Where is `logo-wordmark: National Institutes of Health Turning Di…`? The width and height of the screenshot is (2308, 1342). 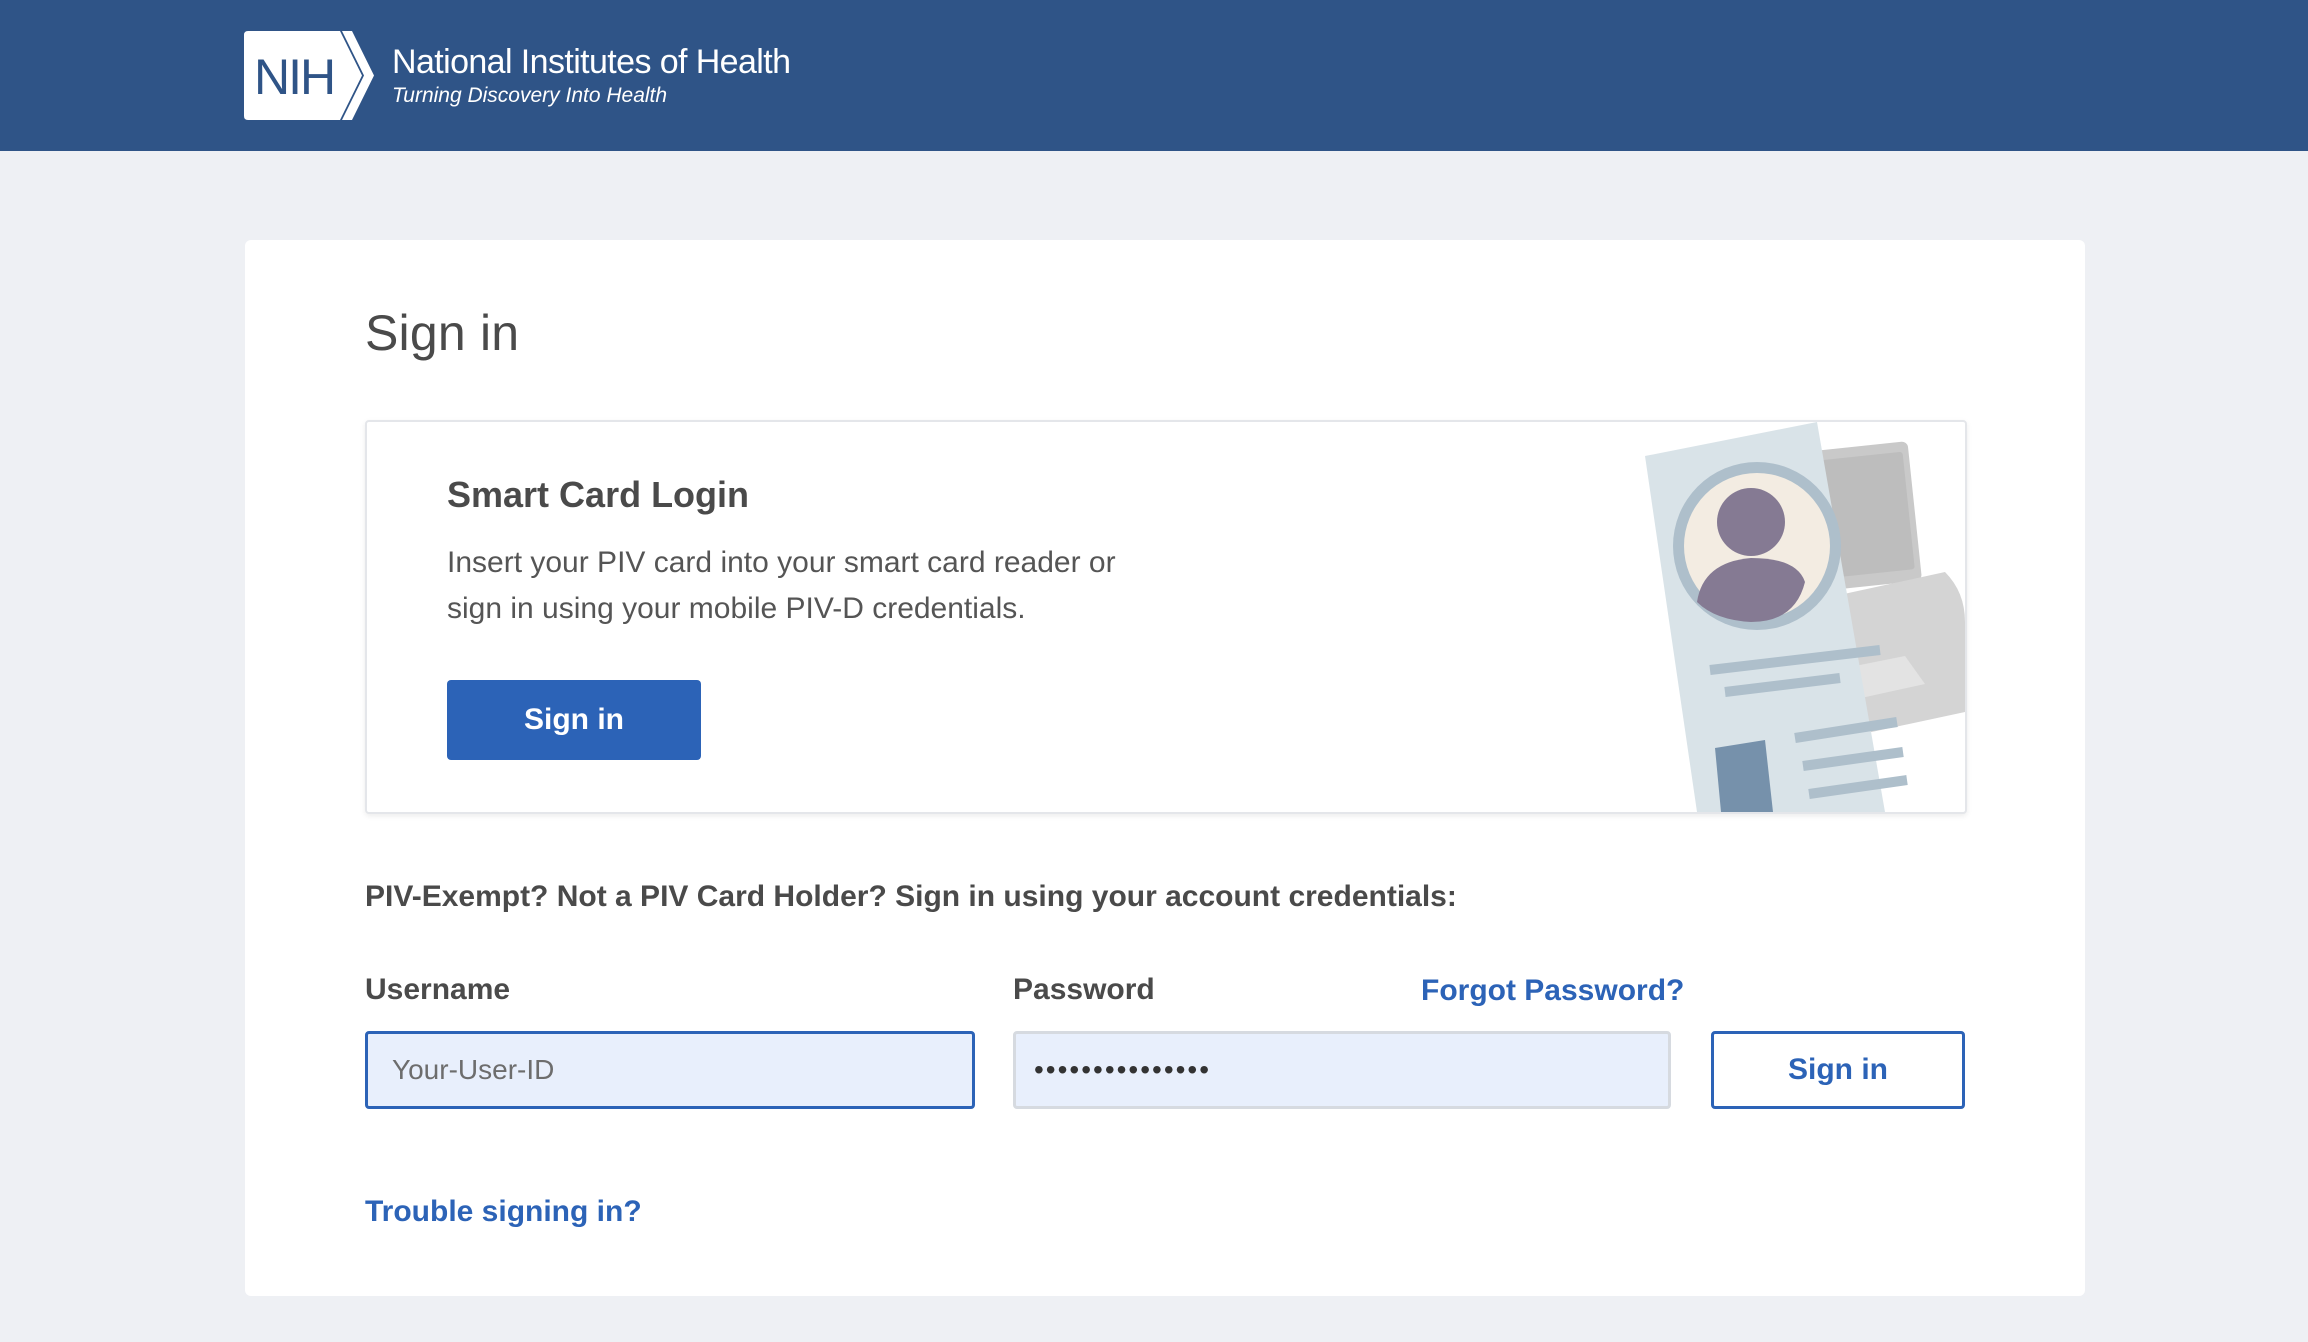 logo-wordmark: National Institutes of Health Turning Di… is located at coordinates (591, 75).